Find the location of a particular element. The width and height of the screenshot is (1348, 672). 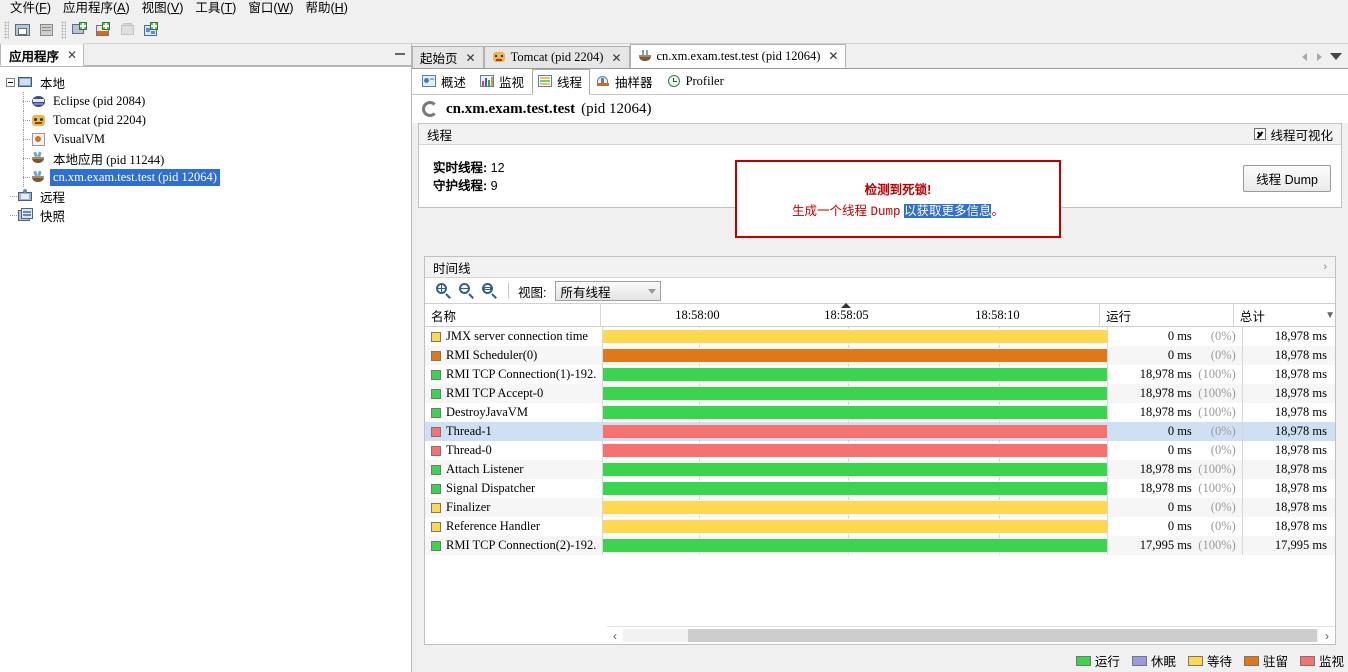

table-row: RMI TCP Accept-0 18,978 ms (100%) 18,978 ms is located at coordinates (880, 393).